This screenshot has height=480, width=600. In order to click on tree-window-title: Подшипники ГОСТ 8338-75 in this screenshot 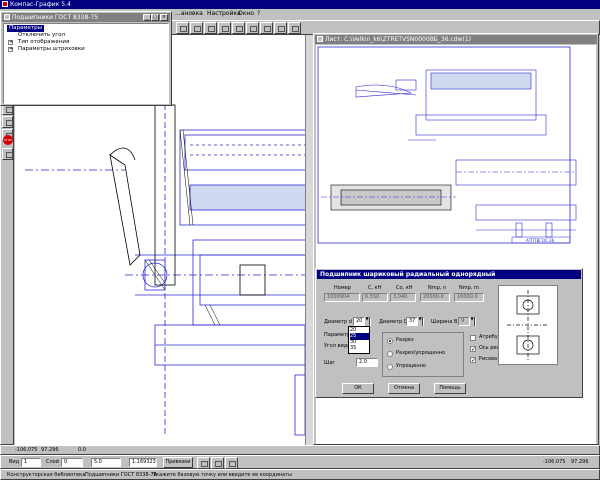, I will do `click(55, 17)`.